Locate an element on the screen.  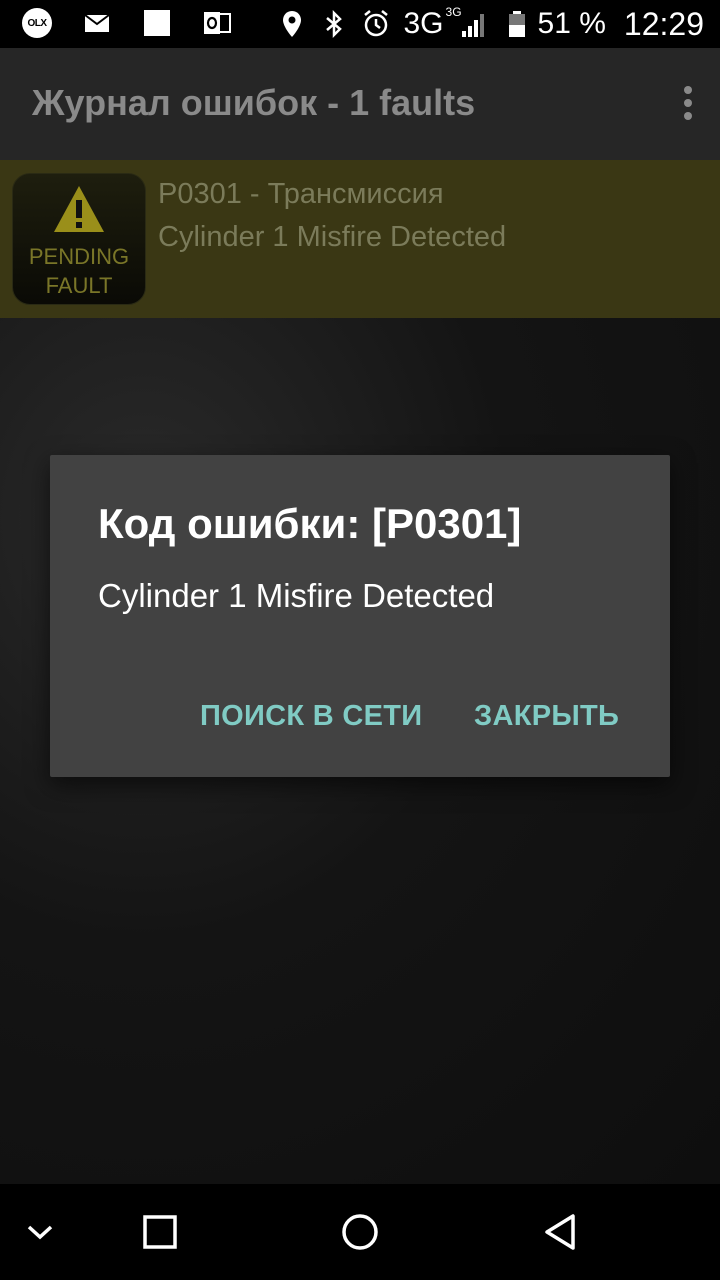
network-type: 3G is located at coordinates (423, 23).